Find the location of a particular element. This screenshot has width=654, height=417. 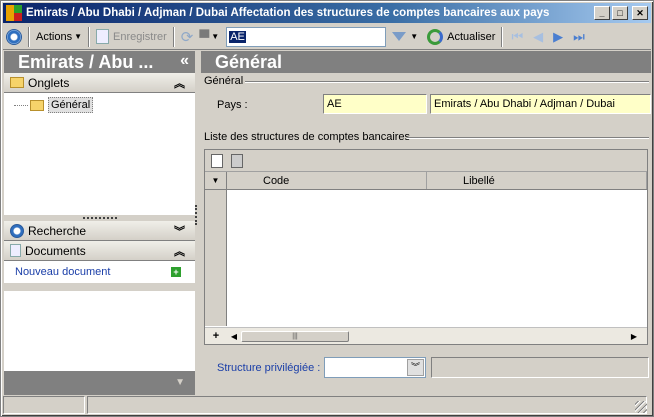

document-icon is located at coordinates (15, 250).